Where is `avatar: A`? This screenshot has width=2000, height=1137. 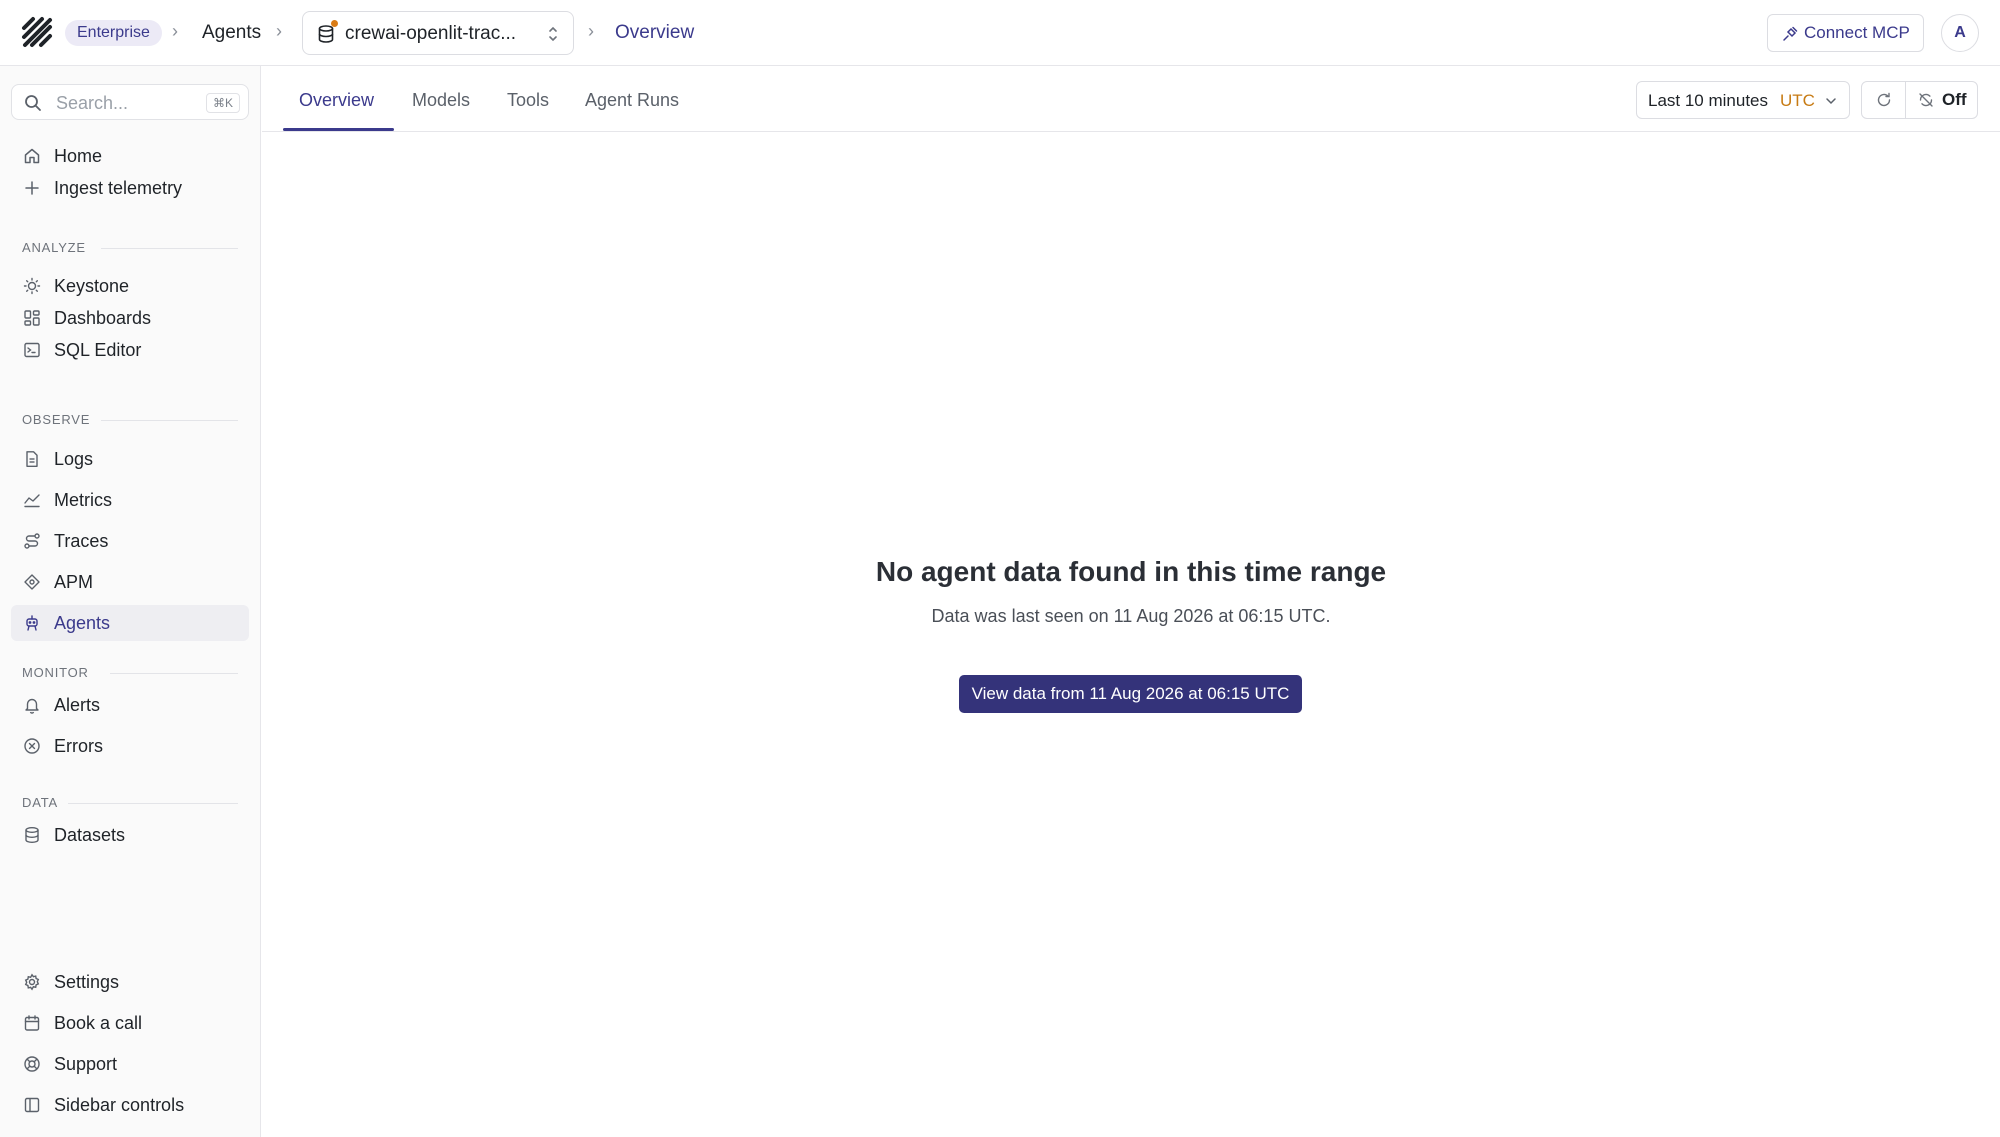 avatar: A is located at coordinates (1960, 33).